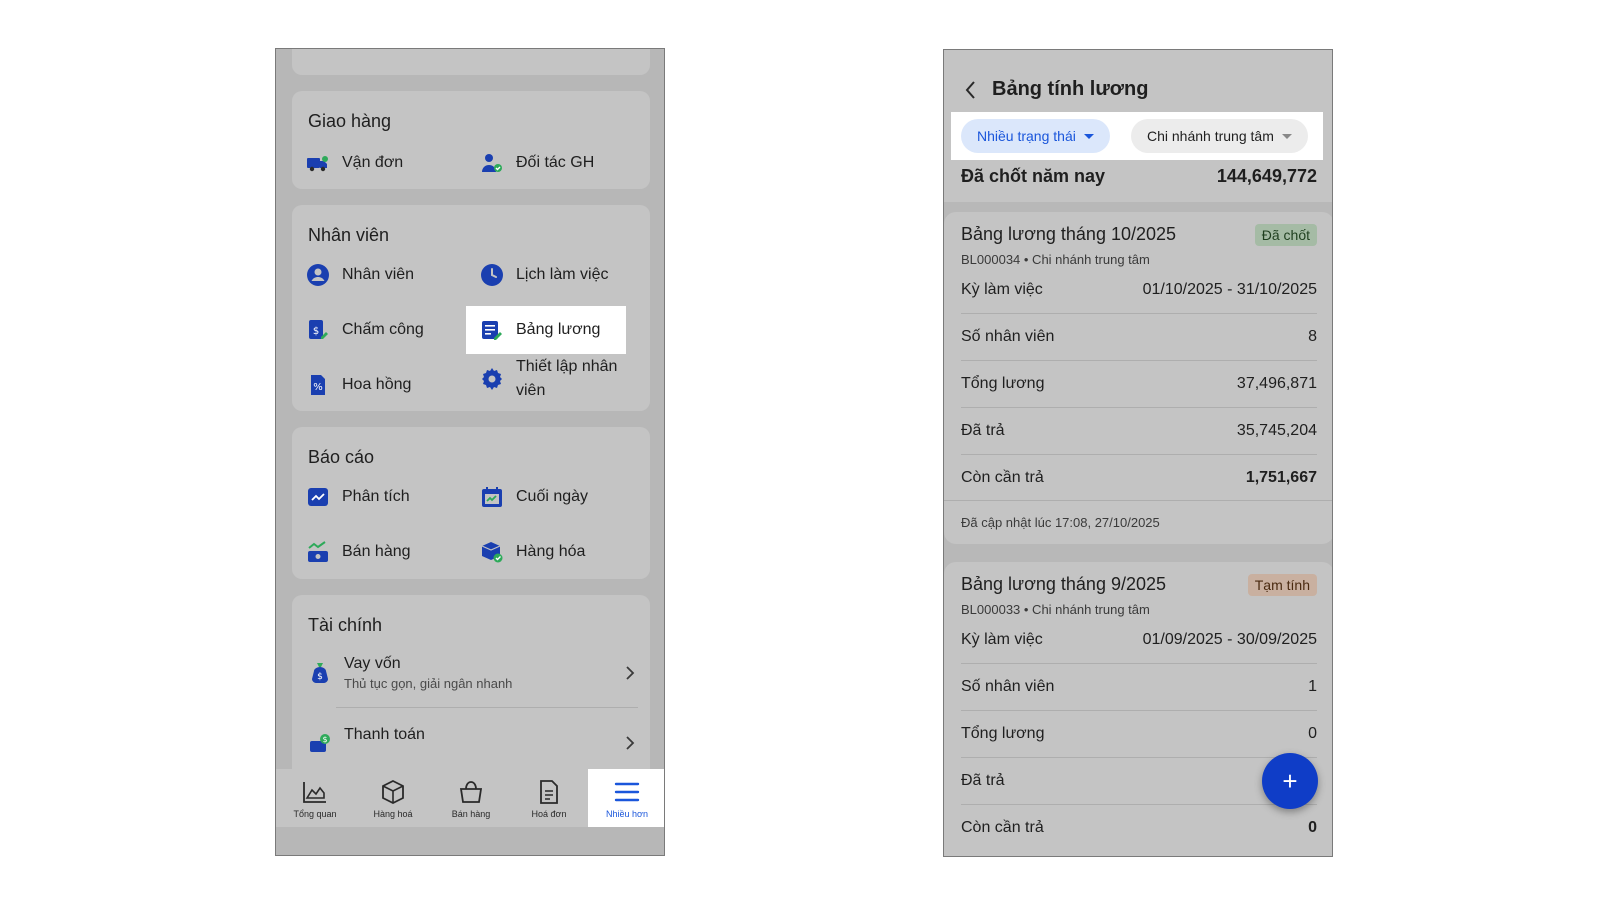 This screenshot has height=900, width=1600. I want to click on status-badge: Đã chốt, so click(1285, 235).